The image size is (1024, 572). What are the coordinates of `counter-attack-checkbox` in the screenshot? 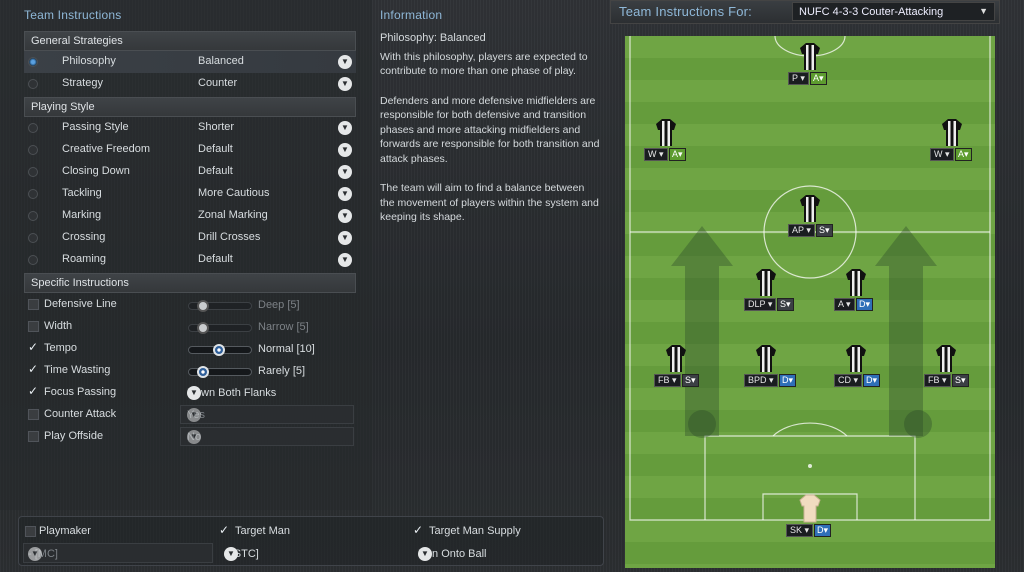 It's located at (33, 414).